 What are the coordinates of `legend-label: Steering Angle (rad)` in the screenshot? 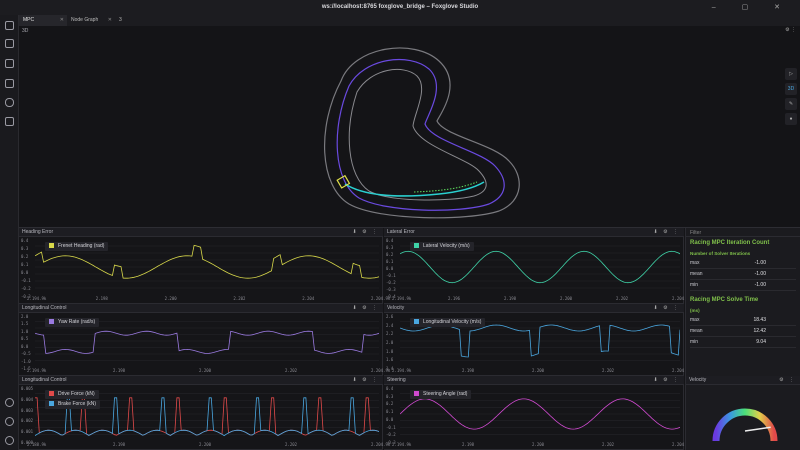 It's located at (445, 394).